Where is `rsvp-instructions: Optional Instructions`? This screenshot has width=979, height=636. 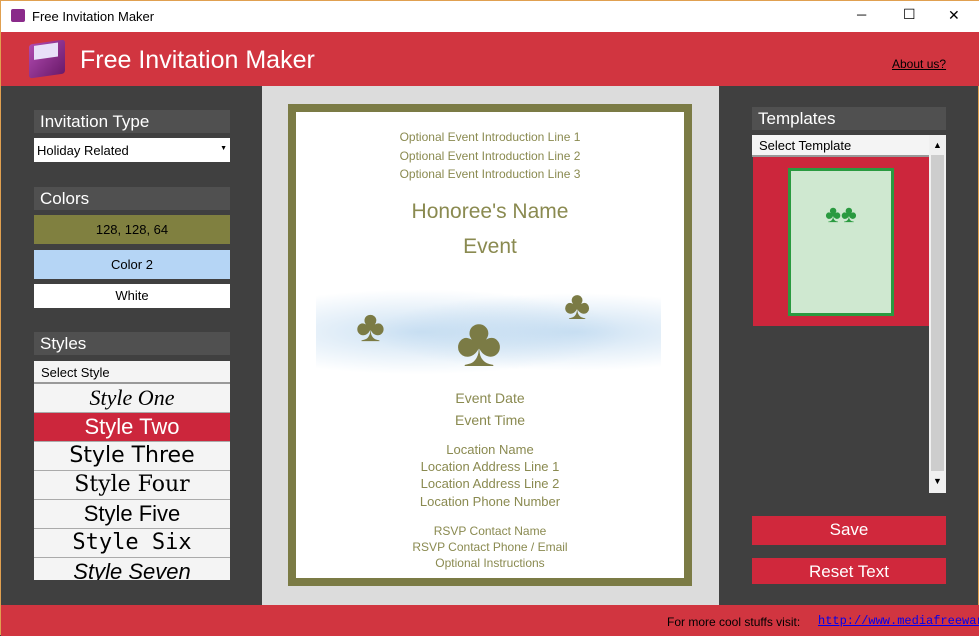 rsvp-instructions: Optional Instructions is located at coordinates (490, 563).